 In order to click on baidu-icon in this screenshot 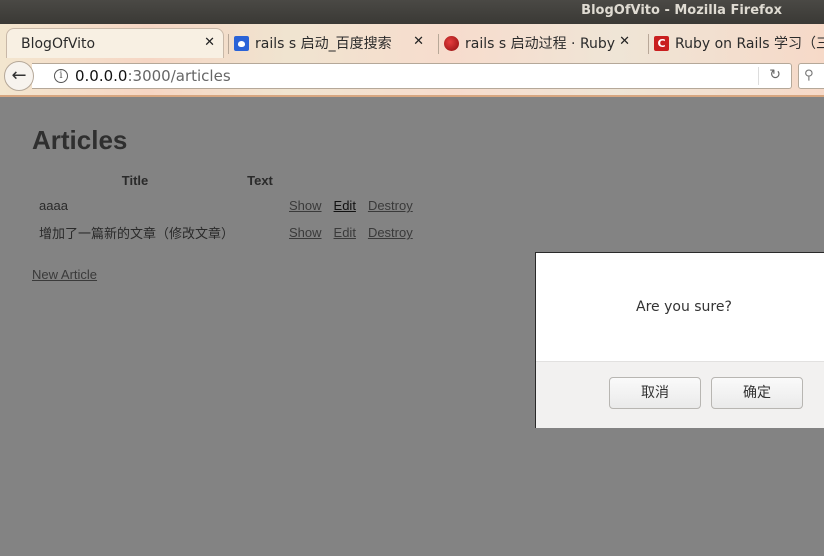, I will do `click(241, 43)`.